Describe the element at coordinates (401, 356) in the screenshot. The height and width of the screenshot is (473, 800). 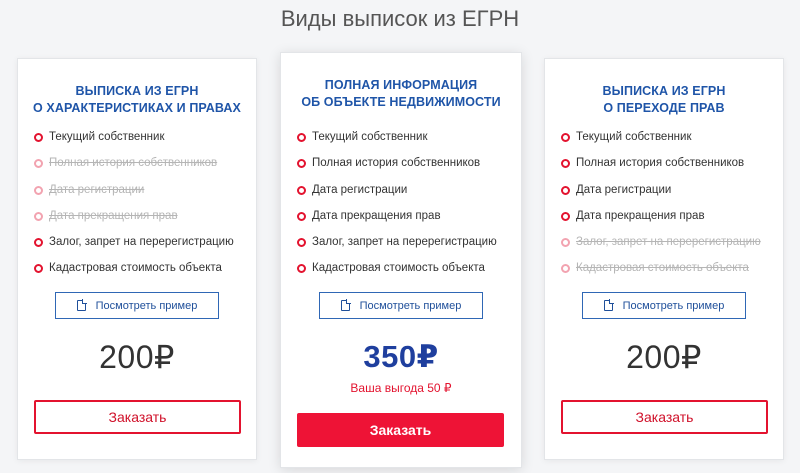
I see `price: 350₽` at that location.